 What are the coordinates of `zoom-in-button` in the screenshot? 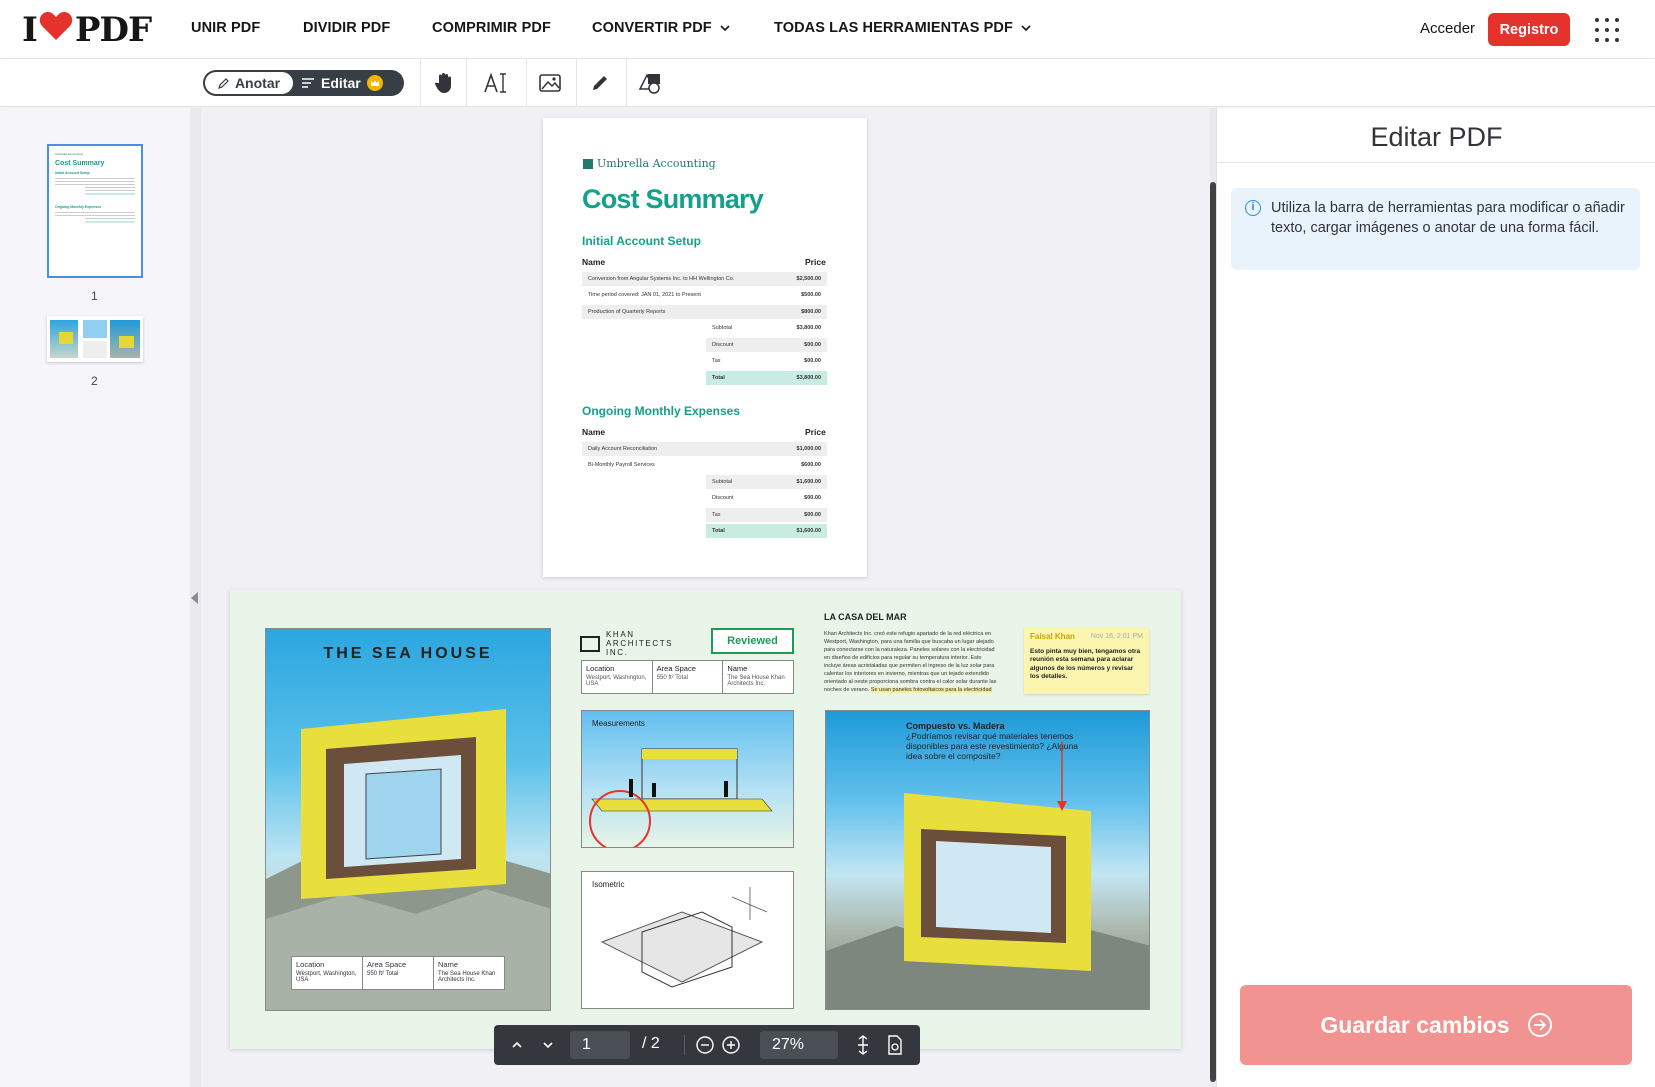 It's located at (731, 1045).